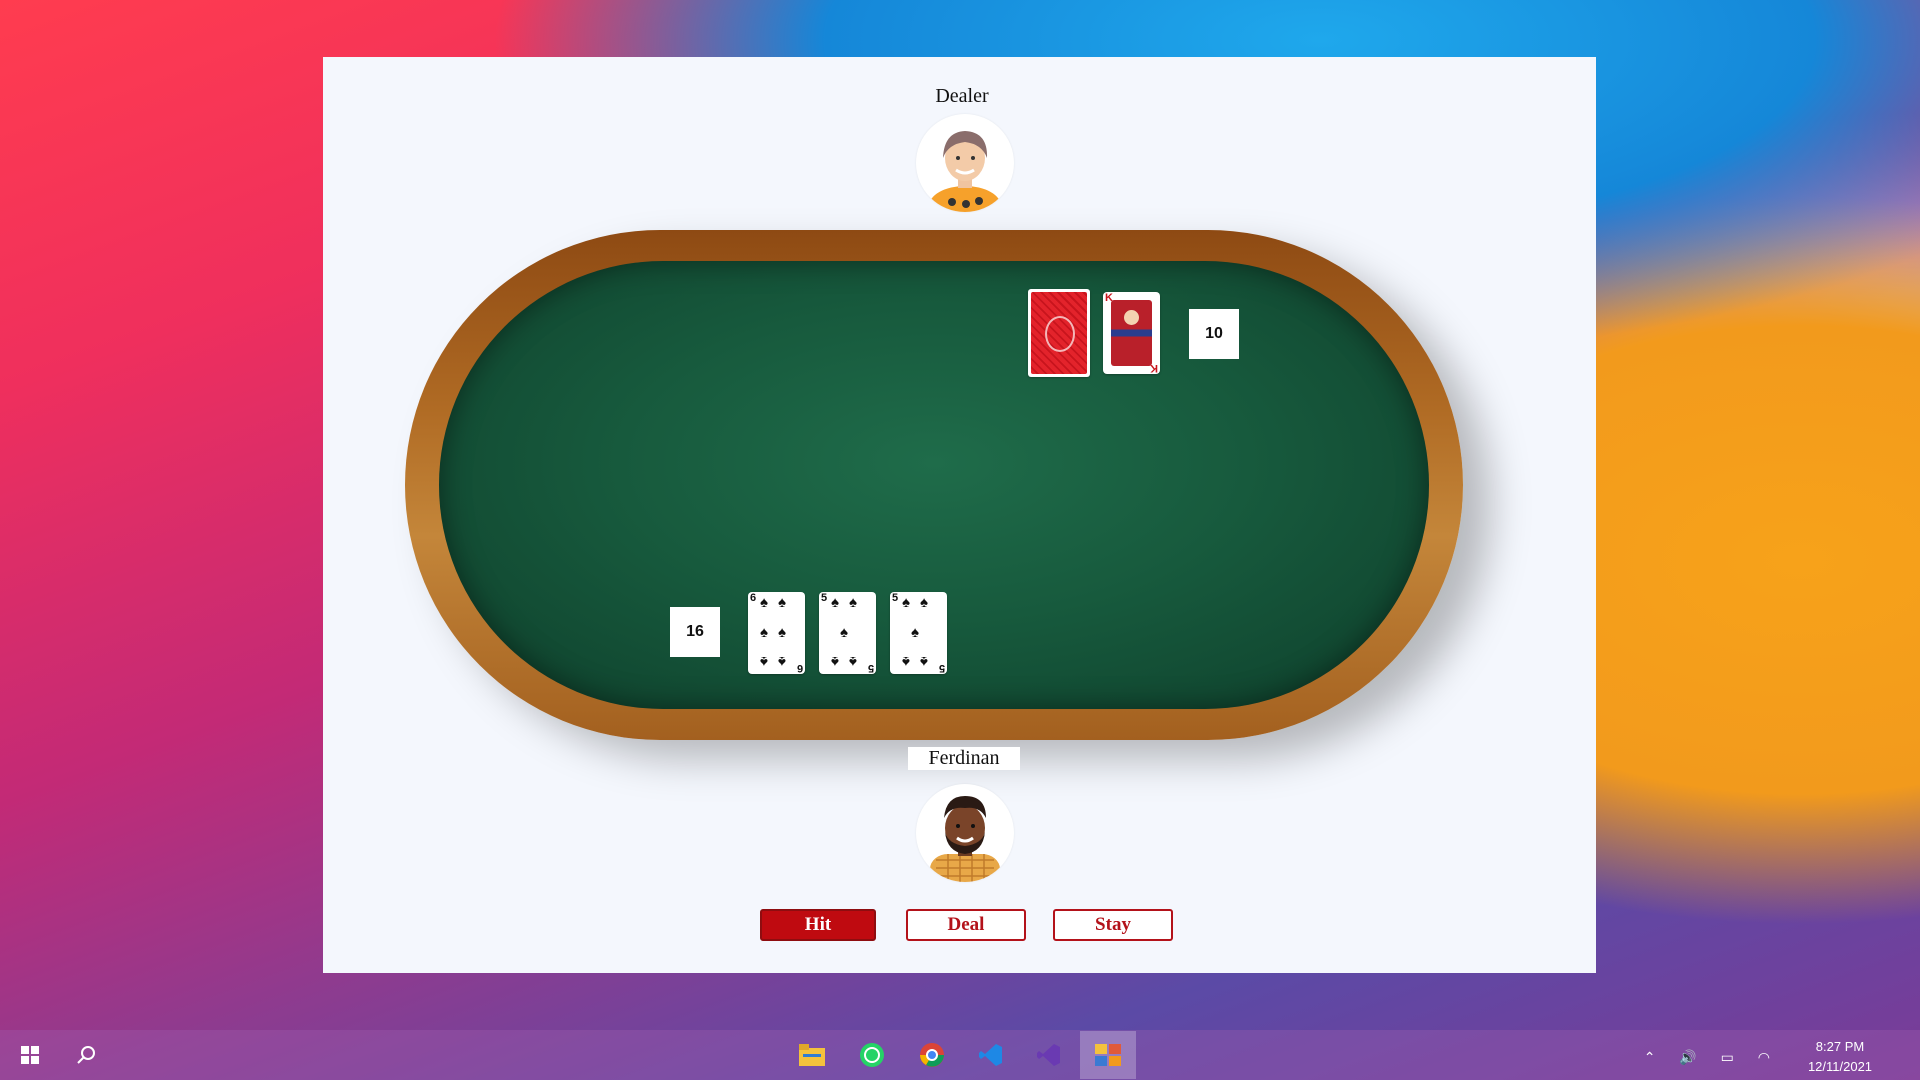  Describe the element at coordinates (1154, 368) in the screenshot. I see `card-rank-bottom: K` at that location.